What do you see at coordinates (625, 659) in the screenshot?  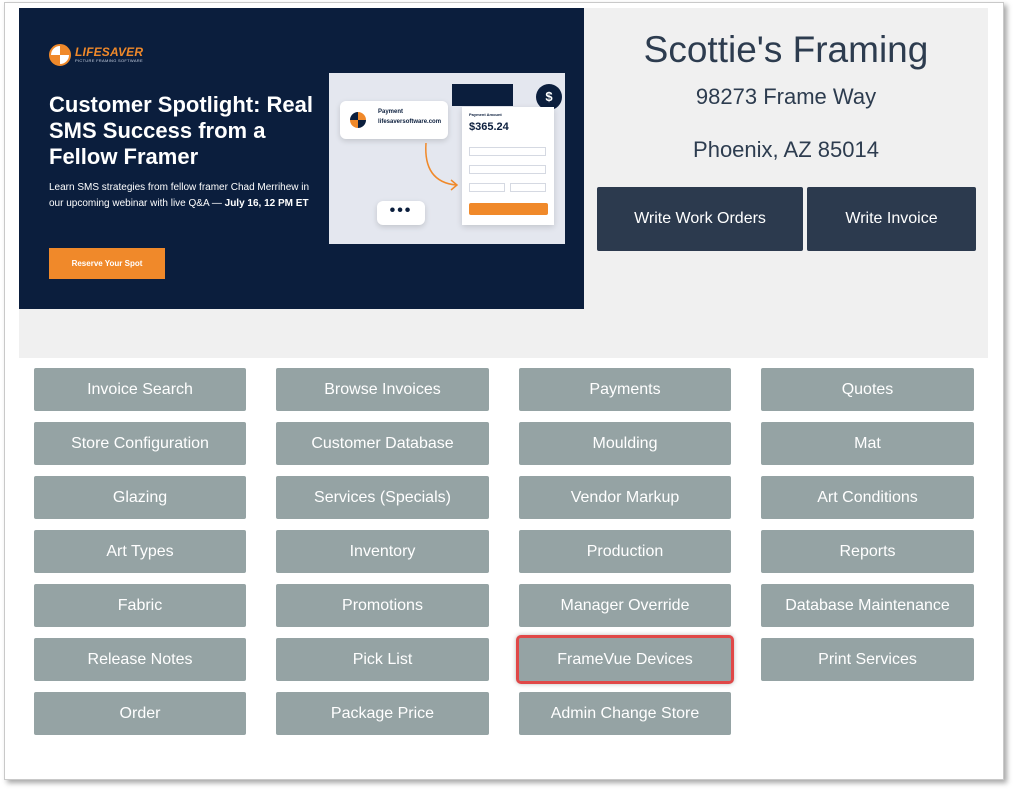 I see `framevue-devices-button: FrameVue Devices` at bounding box center [625, 659].